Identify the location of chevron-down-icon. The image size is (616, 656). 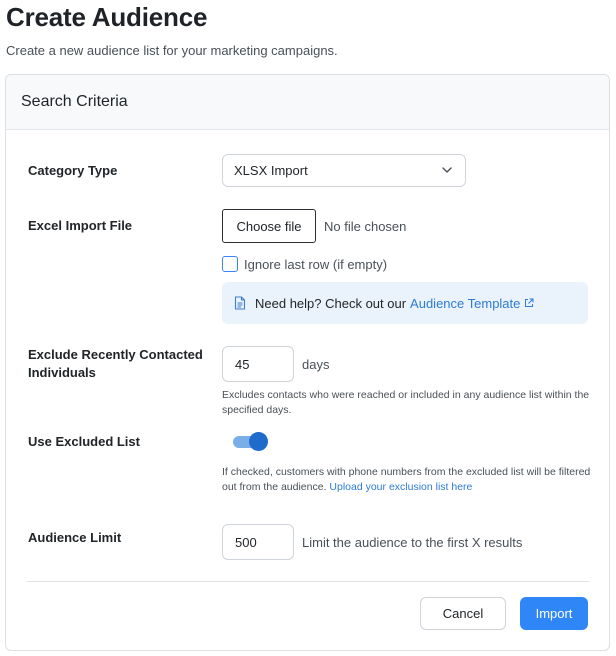
(447, 170).